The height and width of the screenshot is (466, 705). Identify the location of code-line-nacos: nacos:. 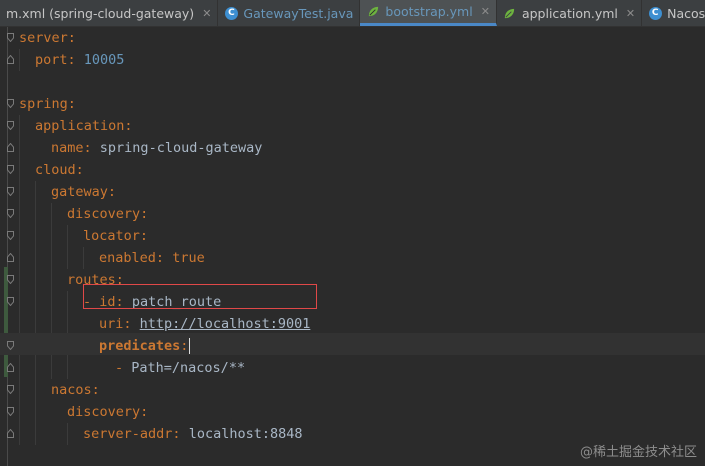
(75, 390).